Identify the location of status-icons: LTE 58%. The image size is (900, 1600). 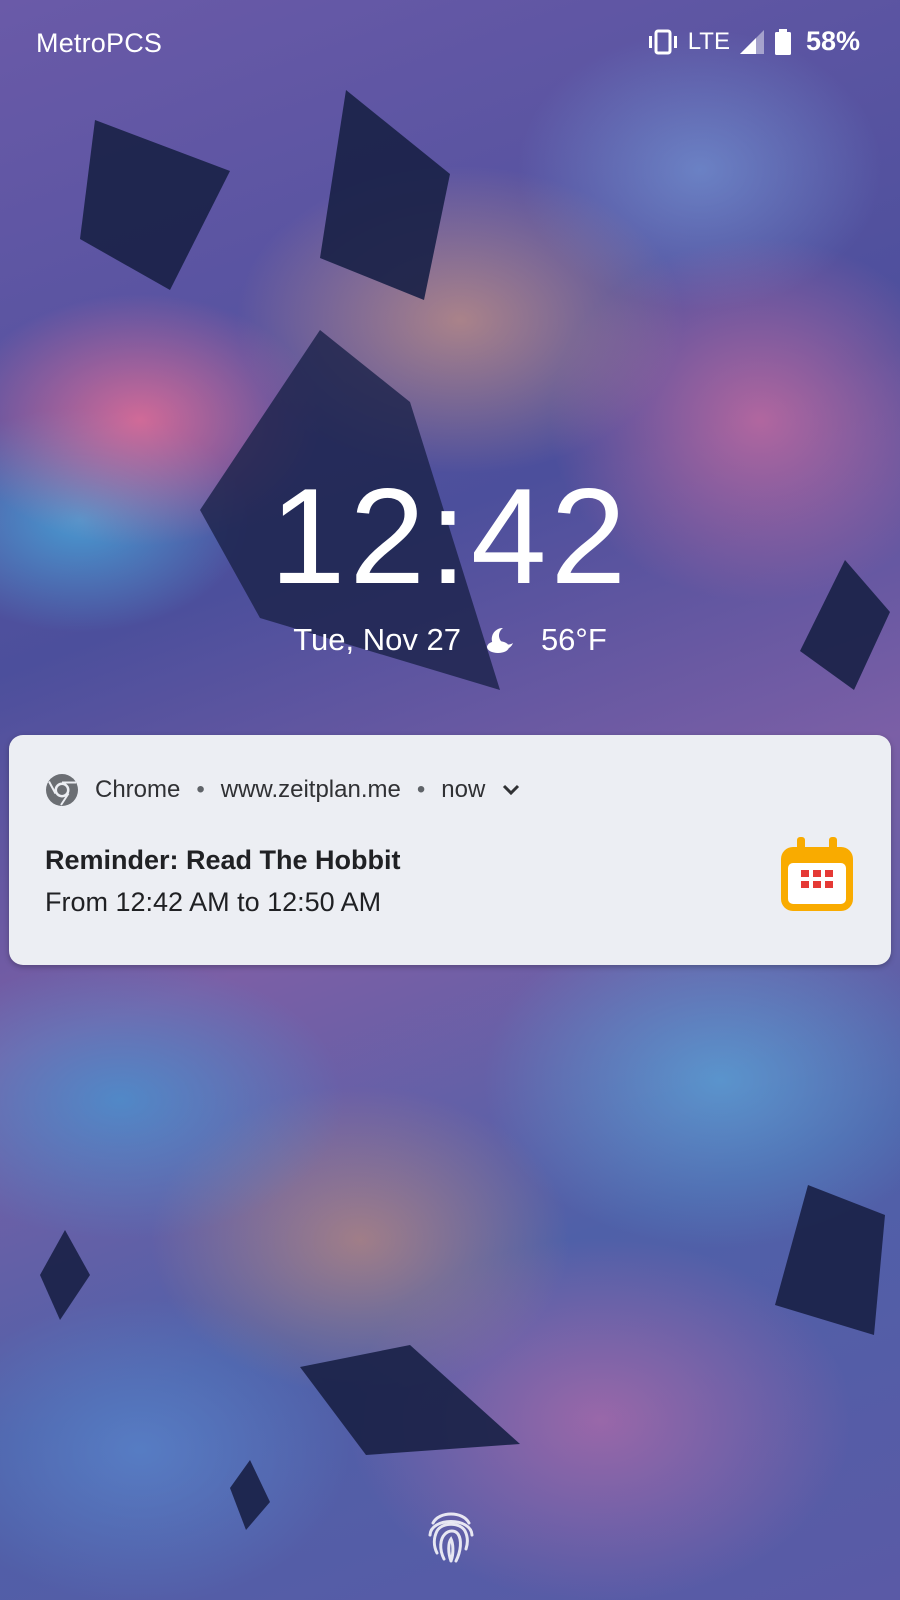
(753, 41).